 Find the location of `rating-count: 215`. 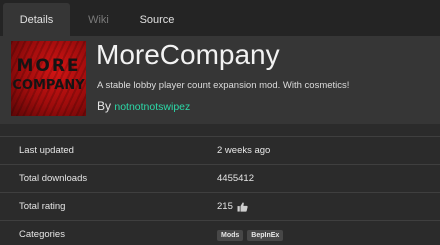

rating-count: 215 is located at coordinates (225, 206).